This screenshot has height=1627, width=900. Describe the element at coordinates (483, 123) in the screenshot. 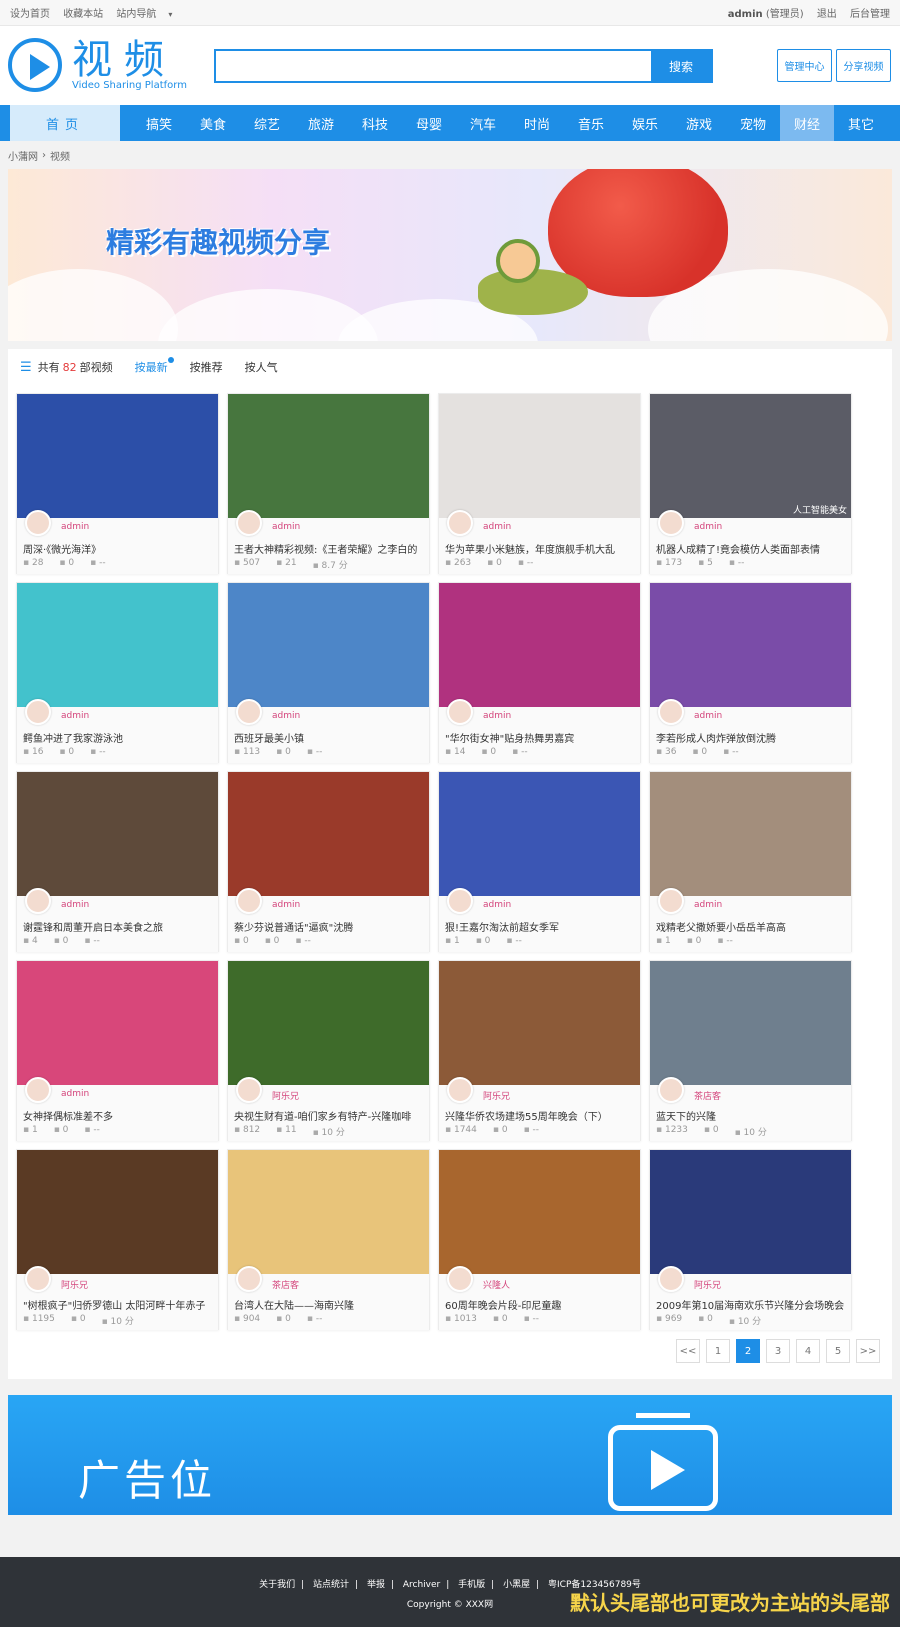

I see `nav-item-car: 汽车` at that location.